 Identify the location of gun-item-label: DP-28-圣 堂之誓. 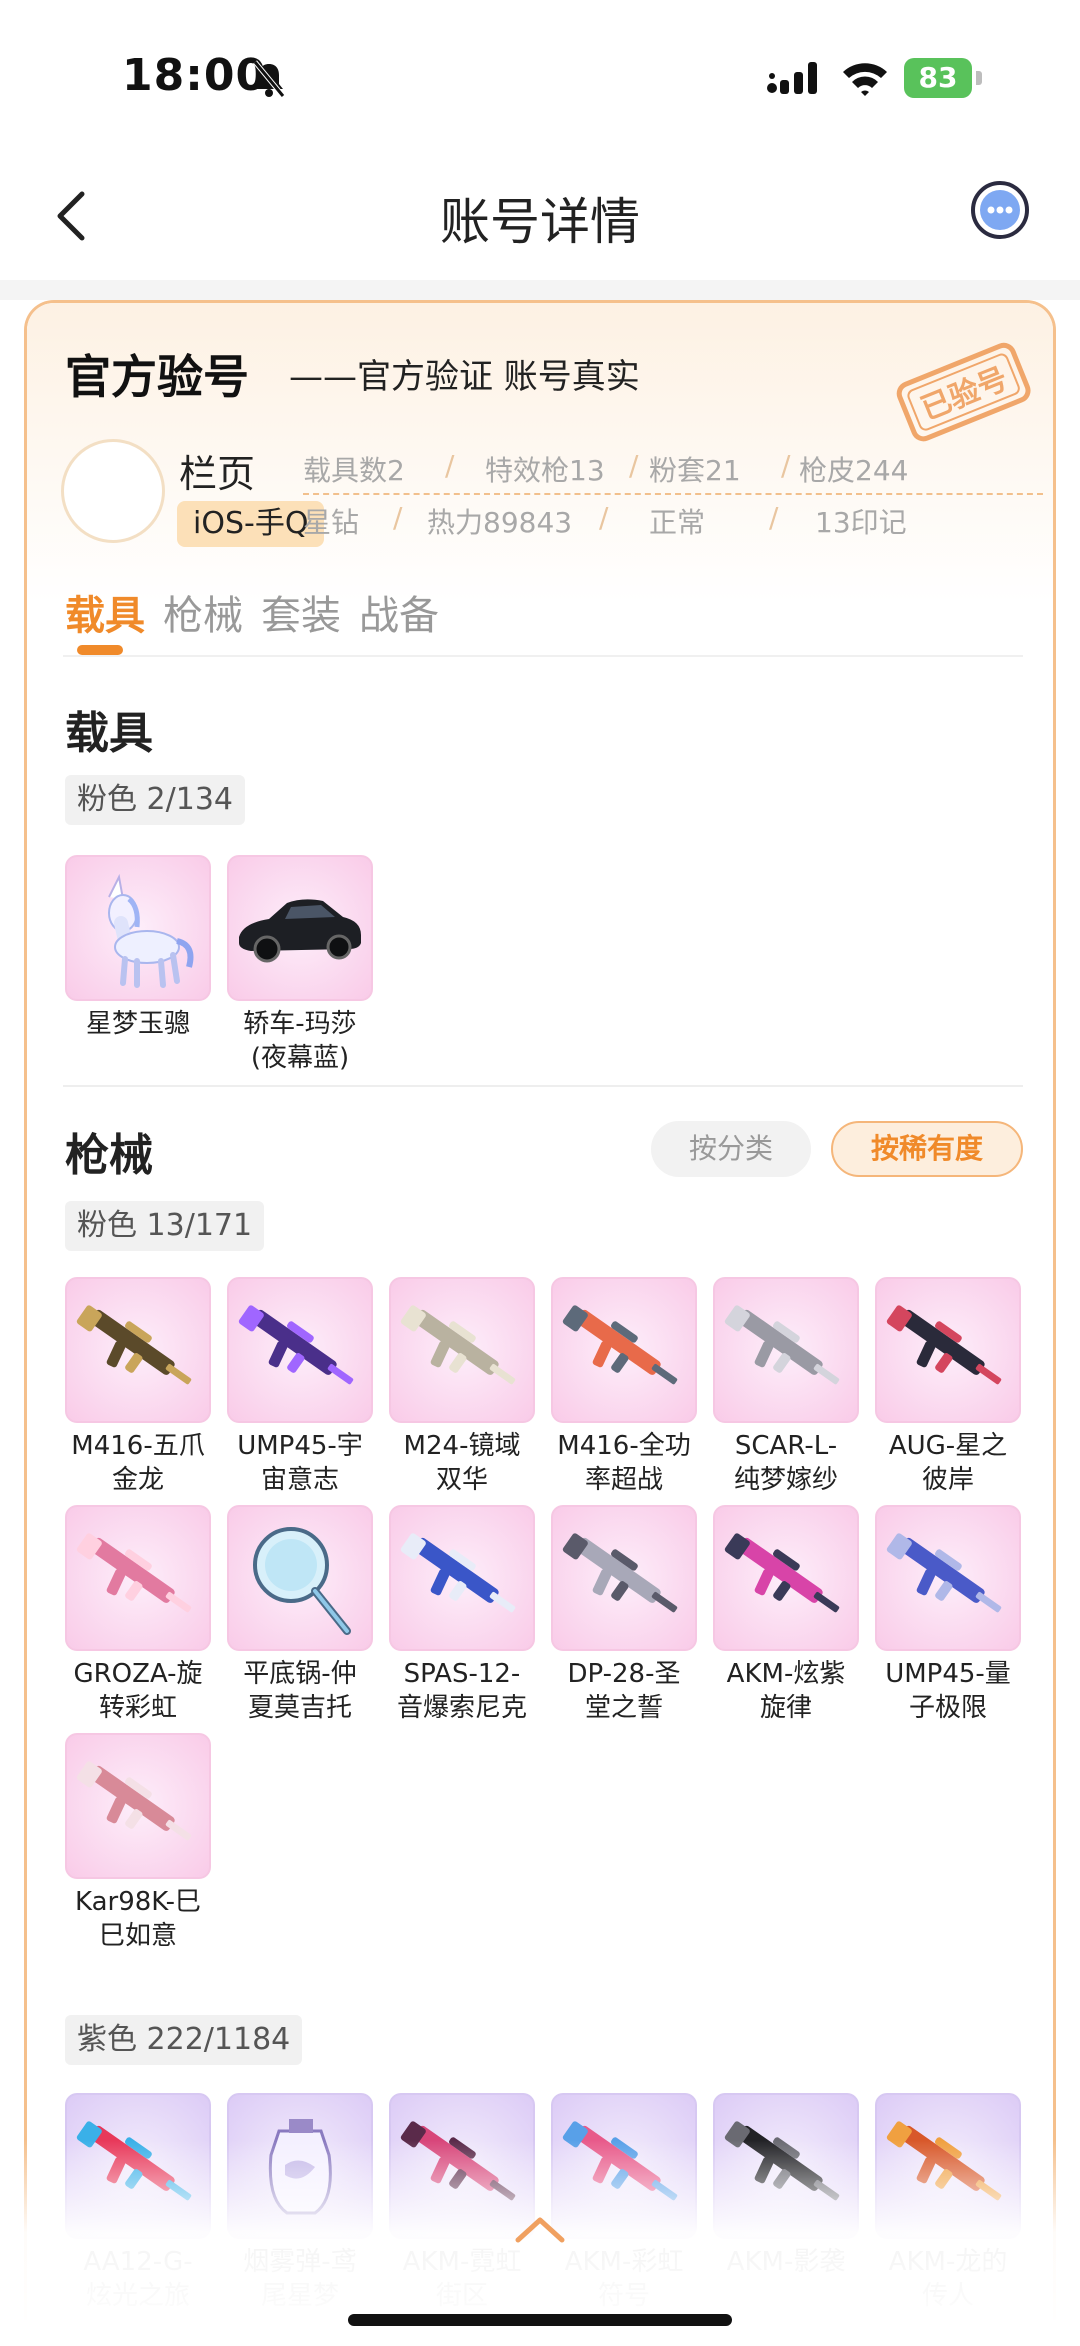
(624, 1691).